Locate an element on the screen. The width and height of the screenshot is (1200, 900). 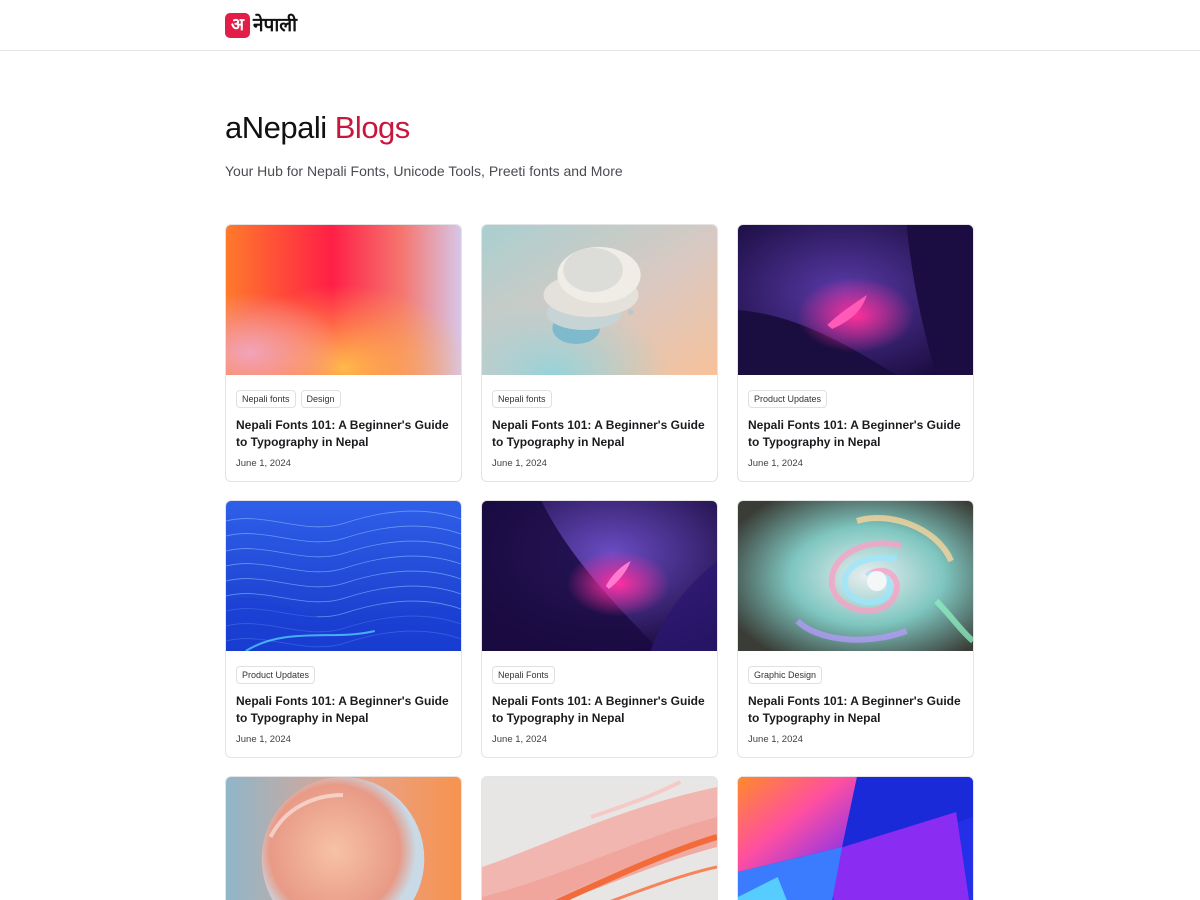
site-header: अ नेपाली is located at coordinates (600, 25).